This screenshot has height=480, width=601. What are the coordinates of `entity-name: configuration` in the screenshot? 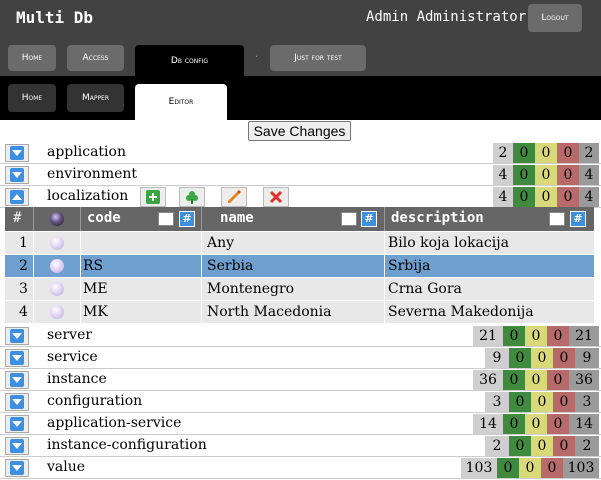 It's located at (94, 401).